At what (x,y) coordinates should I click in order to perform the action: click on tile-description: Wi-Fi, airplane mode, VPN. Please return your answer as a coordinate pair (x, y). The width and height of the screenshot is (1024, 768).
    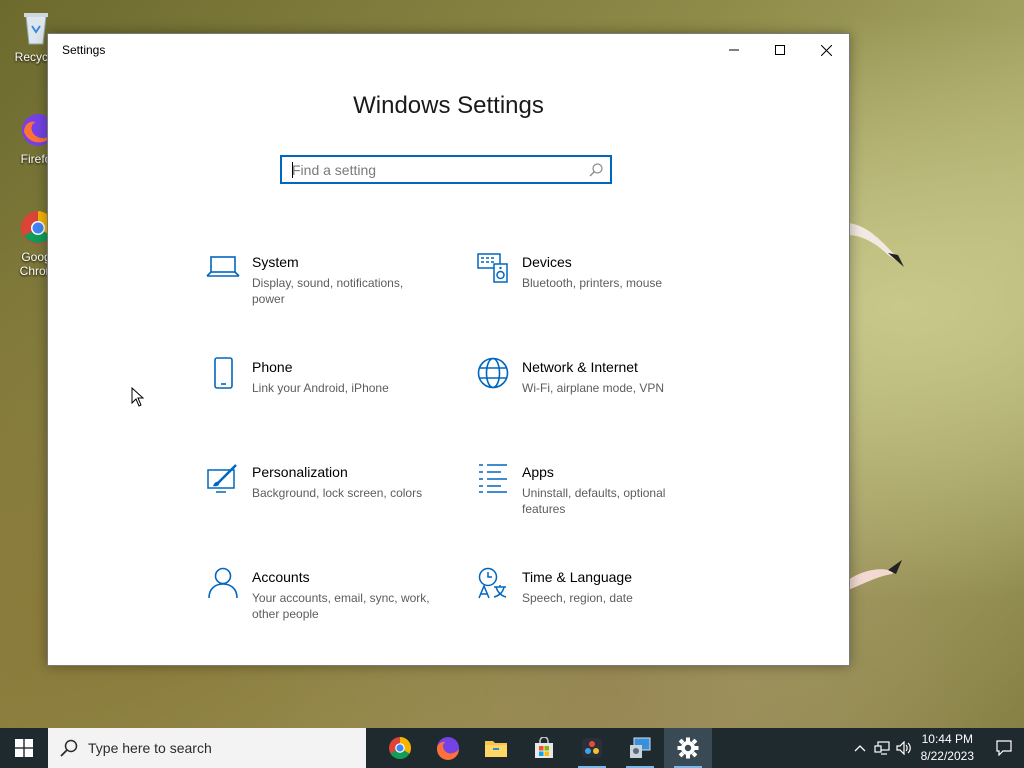
    Looking at the image, I should click on (593, 388).